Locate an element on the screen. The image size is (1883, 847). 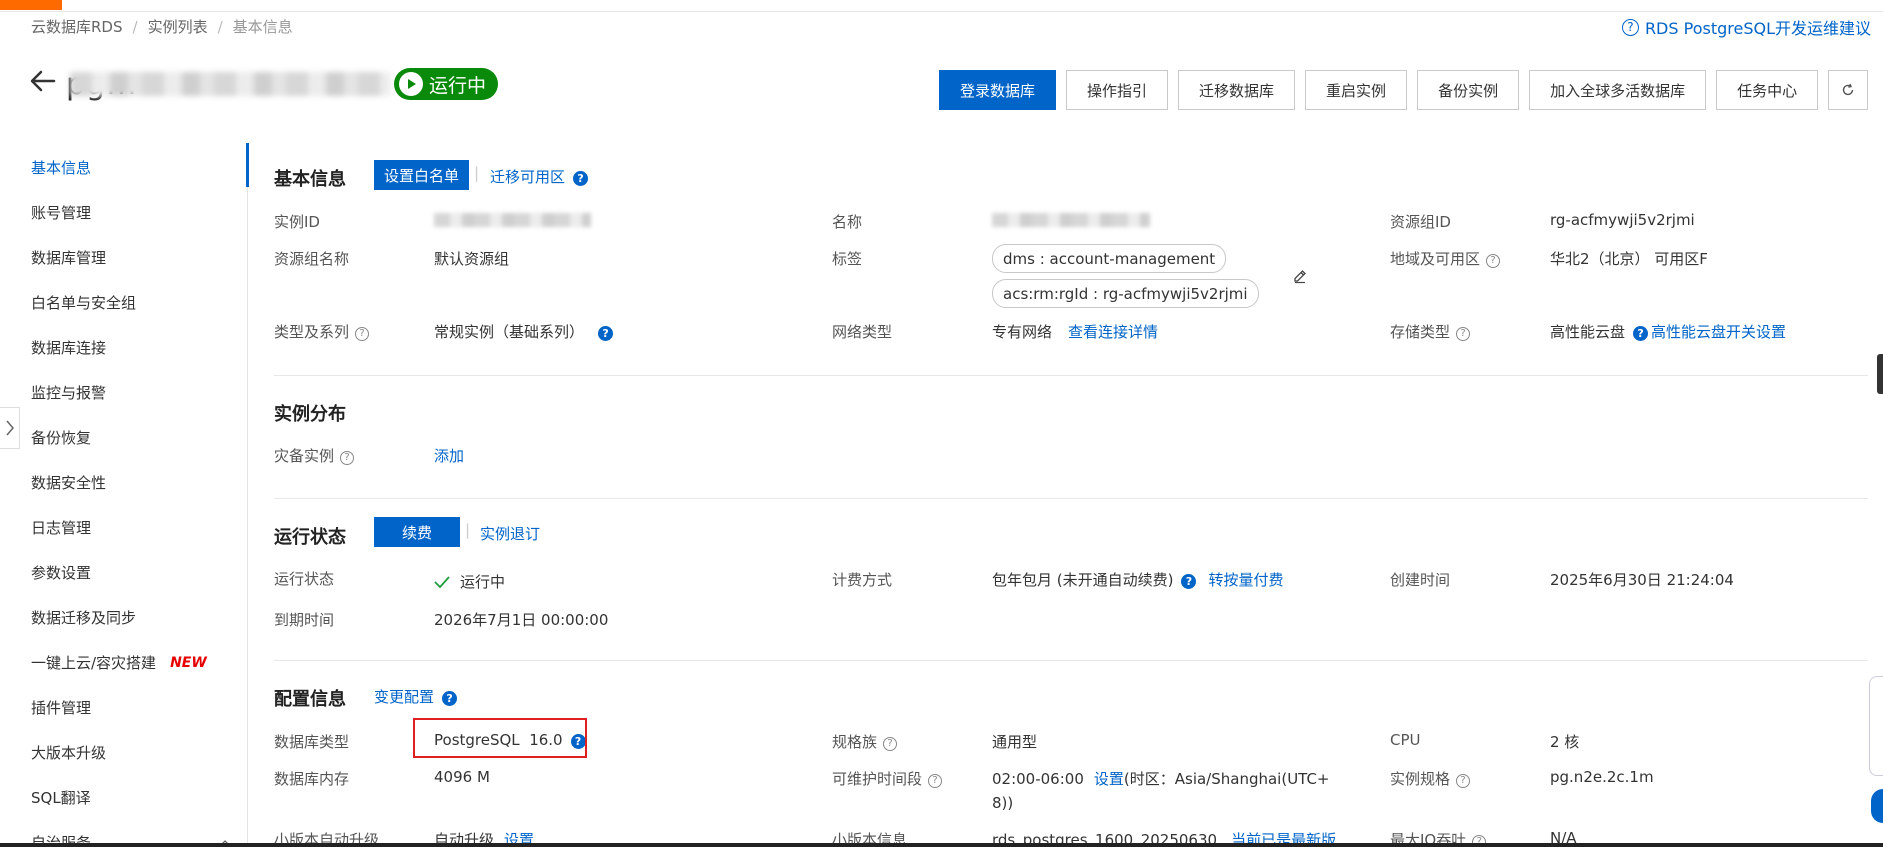
storage-value-text: 高性能云盘 is located at coordinates (1588, 332).